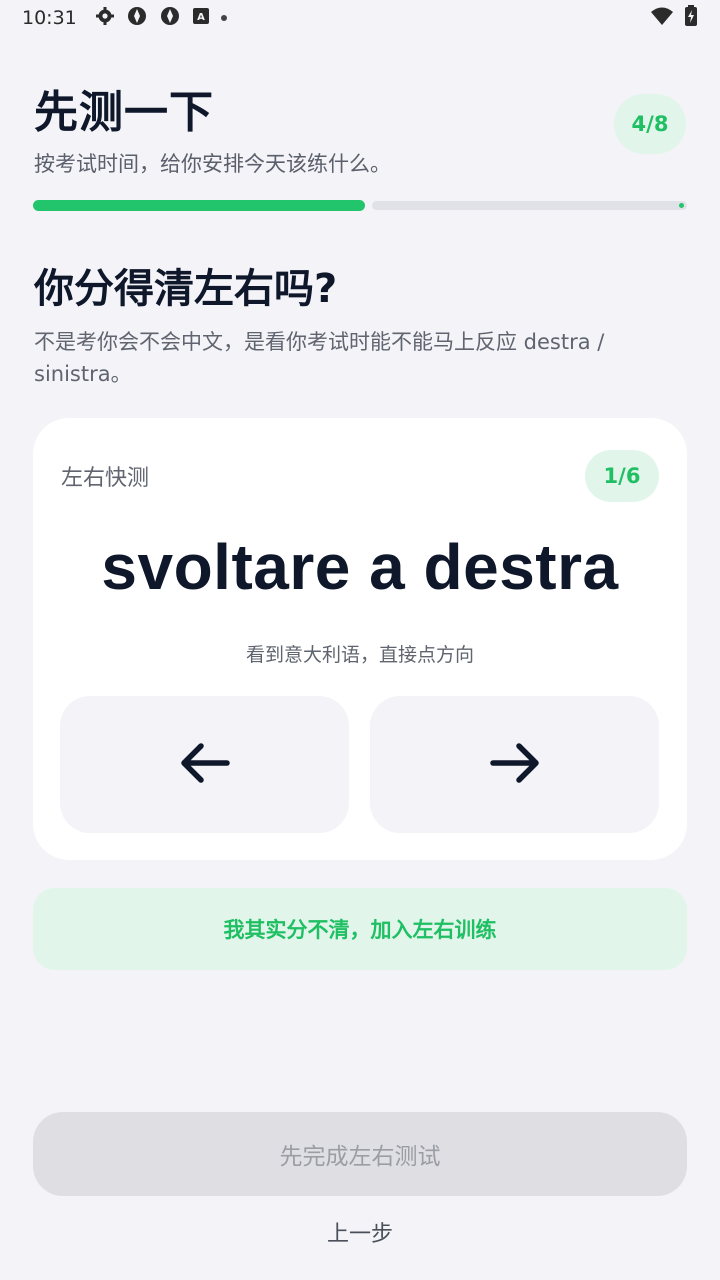  Describe the element at coordinates (529, 205) in the screenshot. I see `progress-track` at that location.